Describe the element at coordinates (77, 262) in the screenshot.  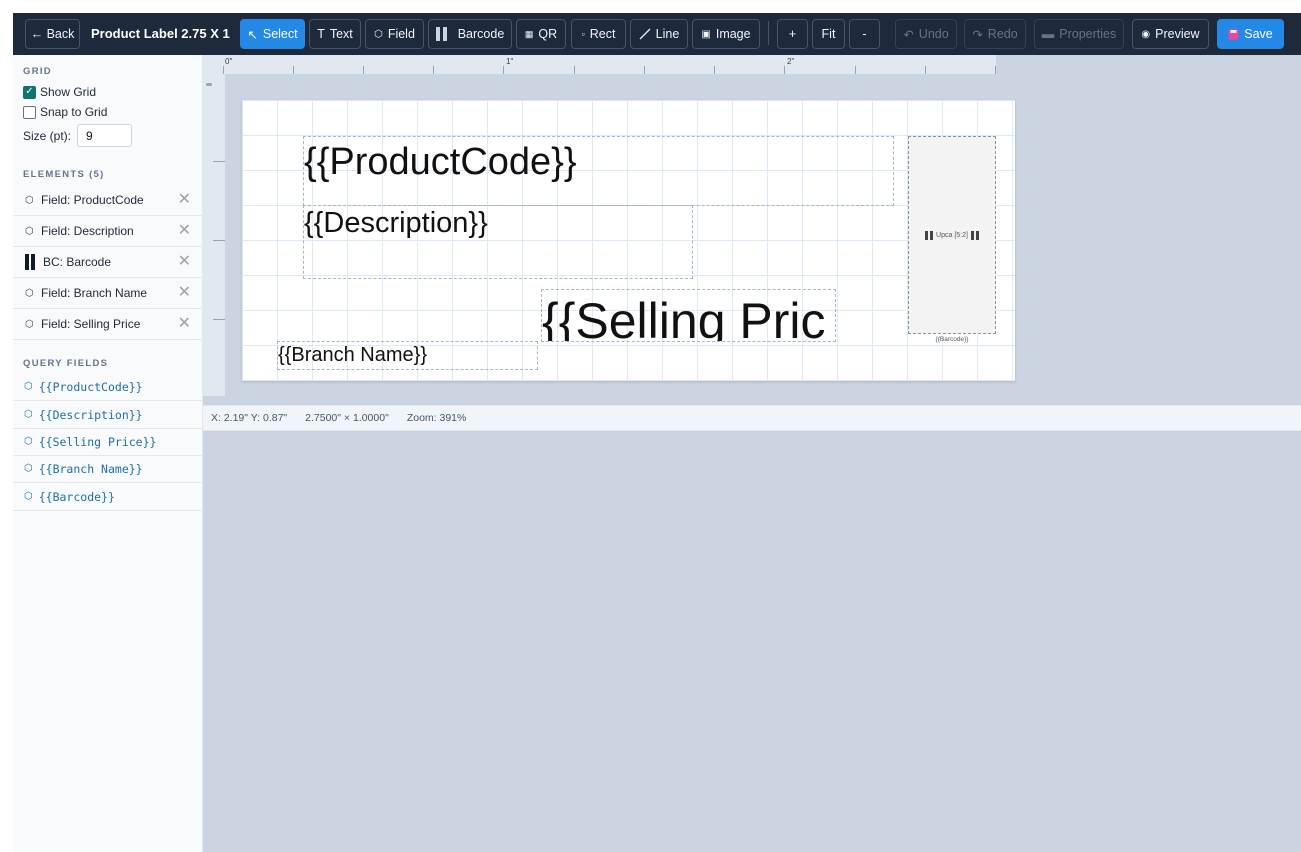
I see `element-label: BC: Barcode` at that location.